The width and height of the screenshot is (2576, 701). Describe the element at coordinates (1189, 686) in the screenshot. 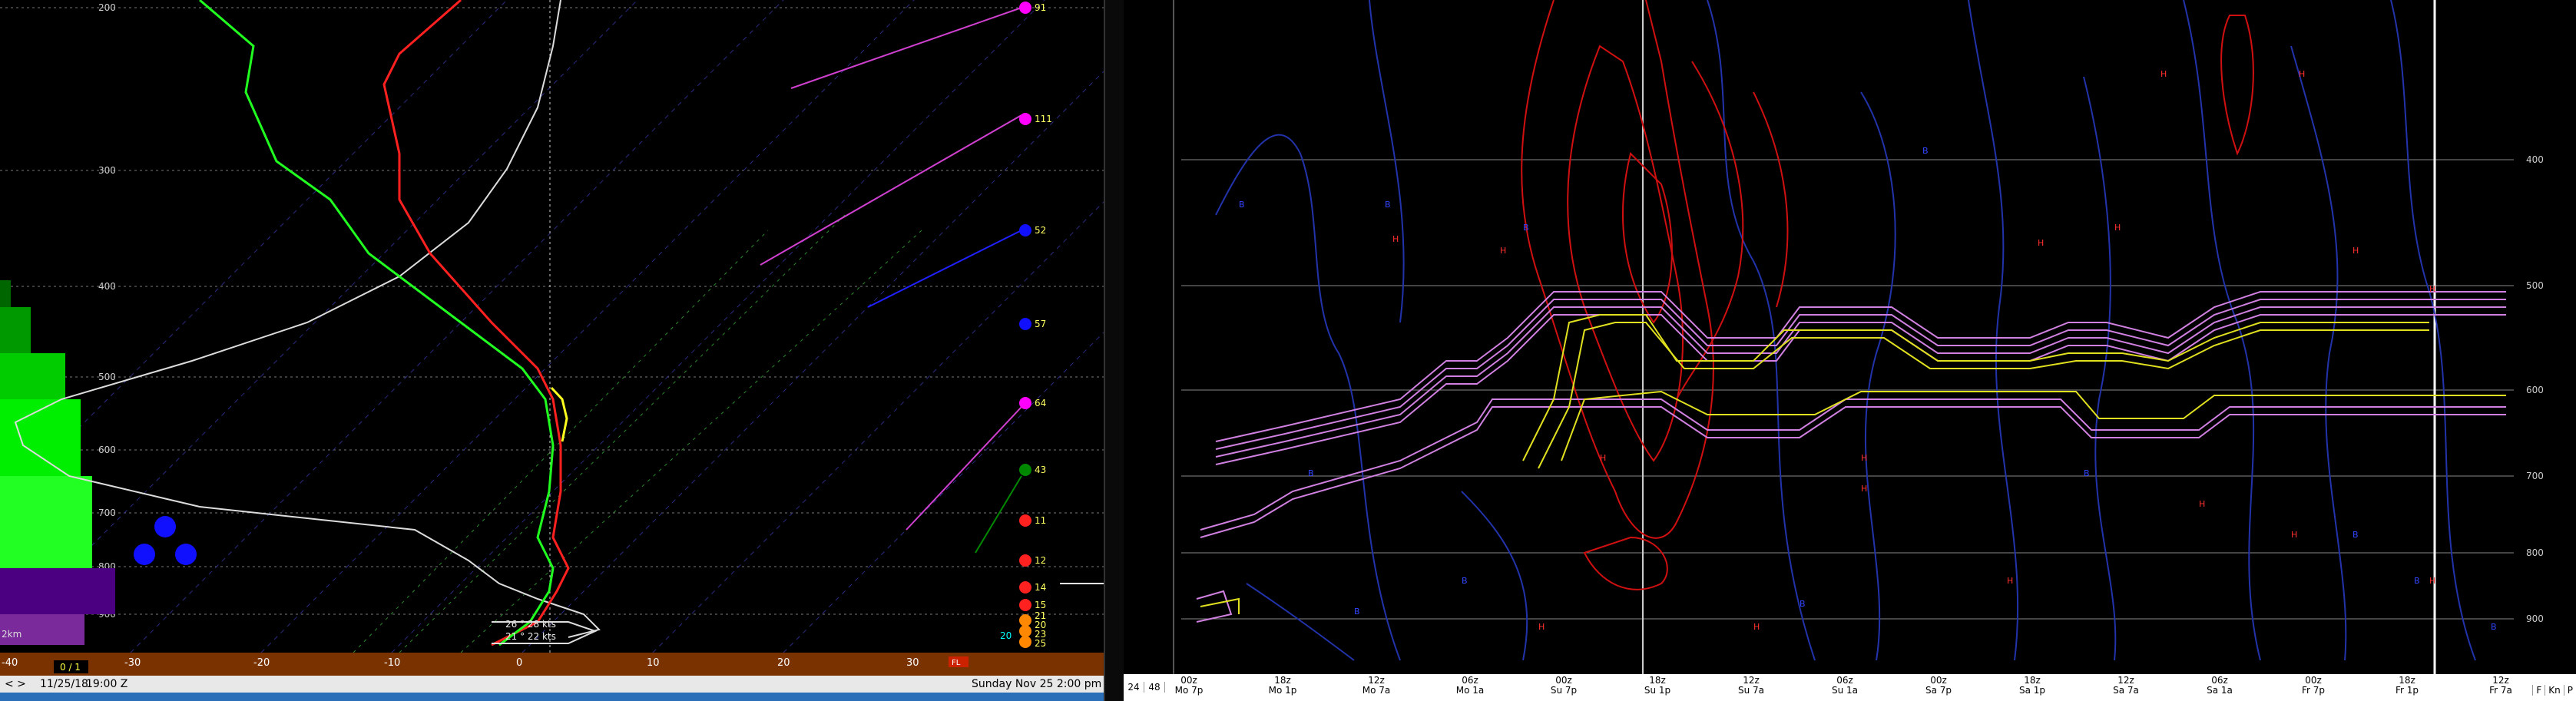

I see `time-tick: 00z Mo 7p` at that location.